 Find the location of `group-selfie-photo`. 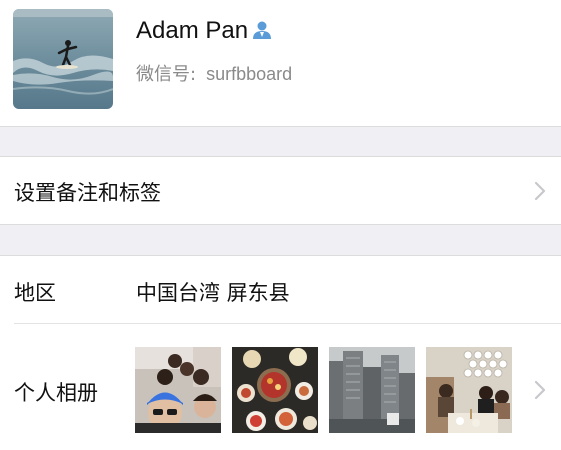

group-selfie-photo is located at coordinates (178, 390).